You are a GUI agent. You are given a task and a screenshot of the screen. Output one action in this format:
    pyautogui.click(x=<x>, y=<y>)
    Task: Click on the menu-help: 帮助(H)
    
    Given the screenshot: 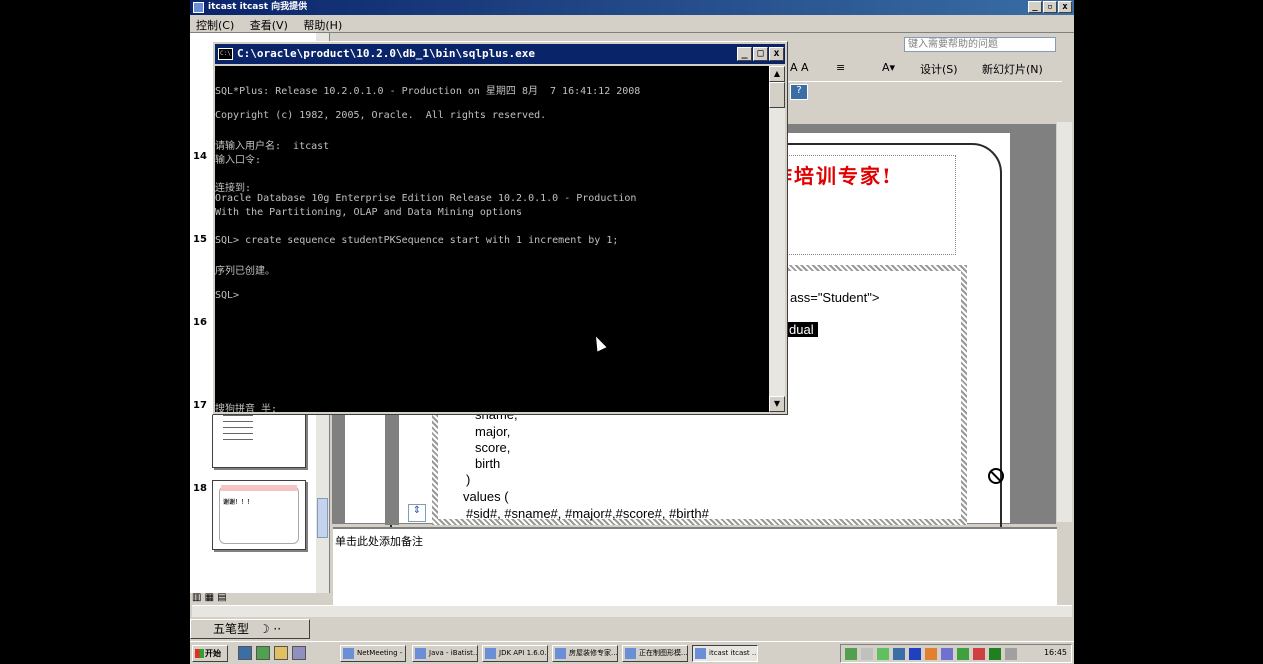 What is the action you would take?
    pyautogui.click(x=322, y=25)
    